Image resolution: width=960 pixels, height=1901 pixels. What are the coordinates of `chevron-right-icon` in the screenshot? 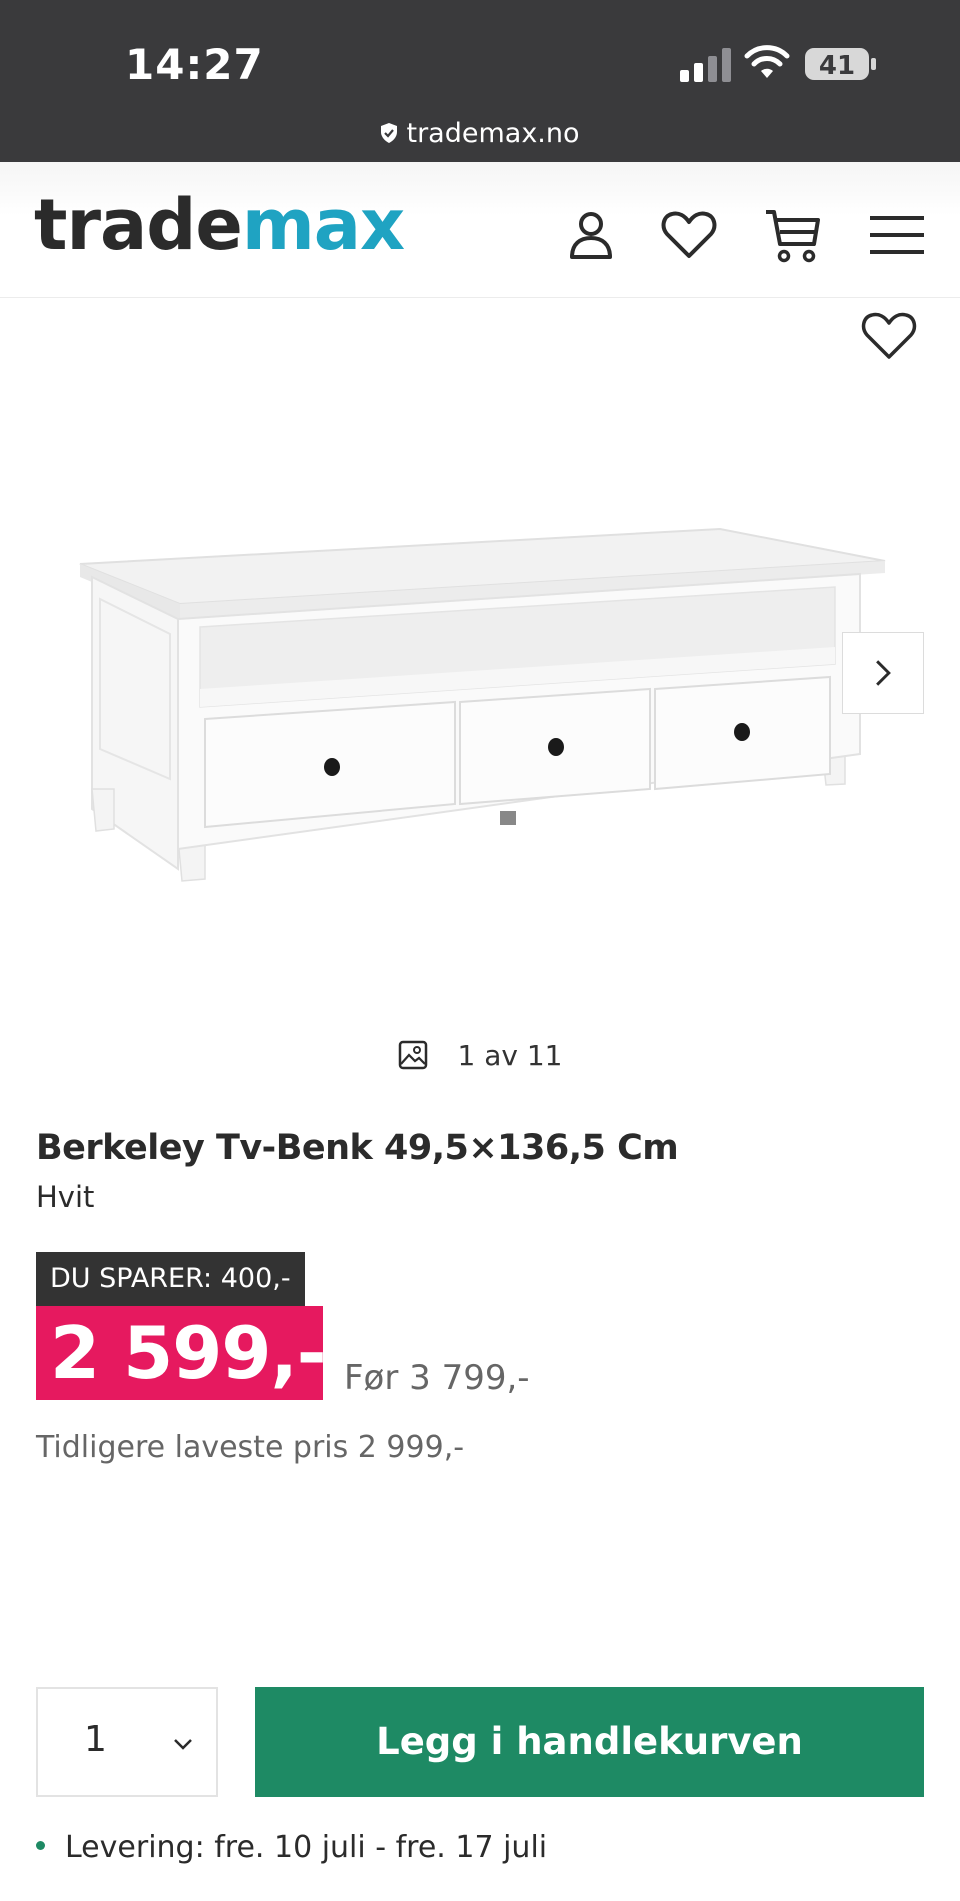 It's located at (883, 673).